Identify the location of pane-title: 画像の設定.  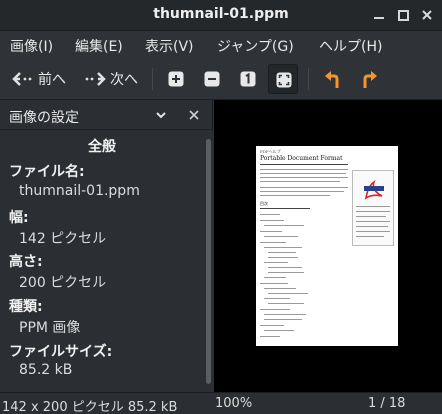
(44, 118).